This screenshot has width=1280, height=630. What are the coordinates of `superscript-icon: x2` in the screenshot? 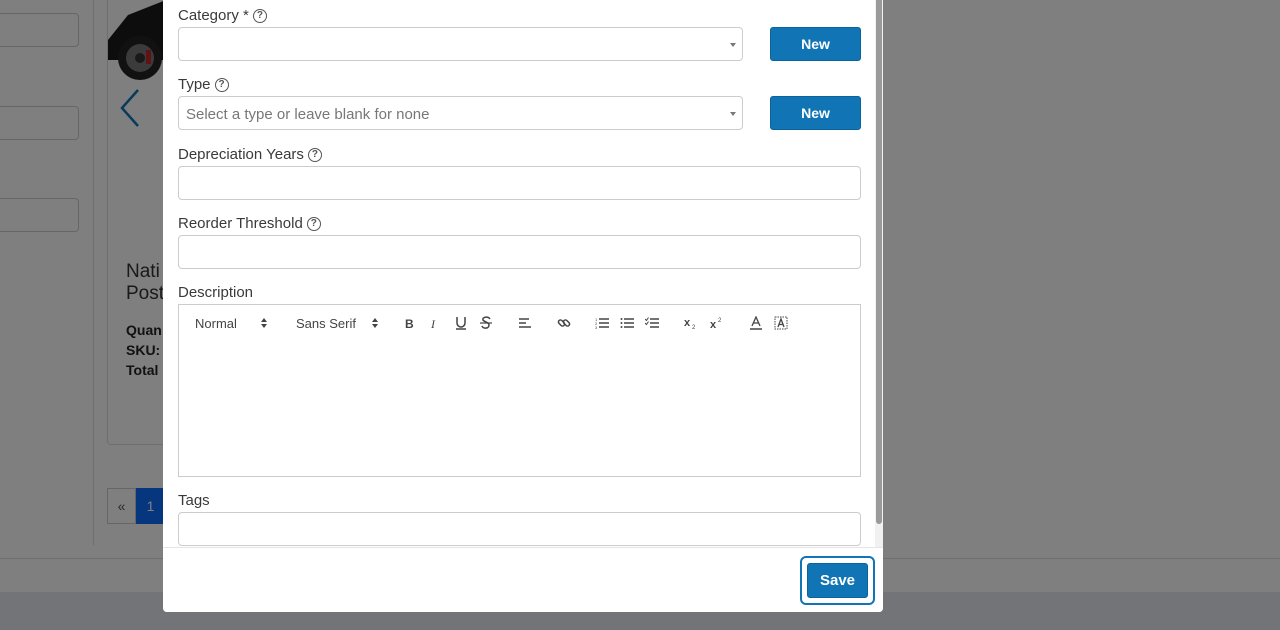 It's located at (717, 323).